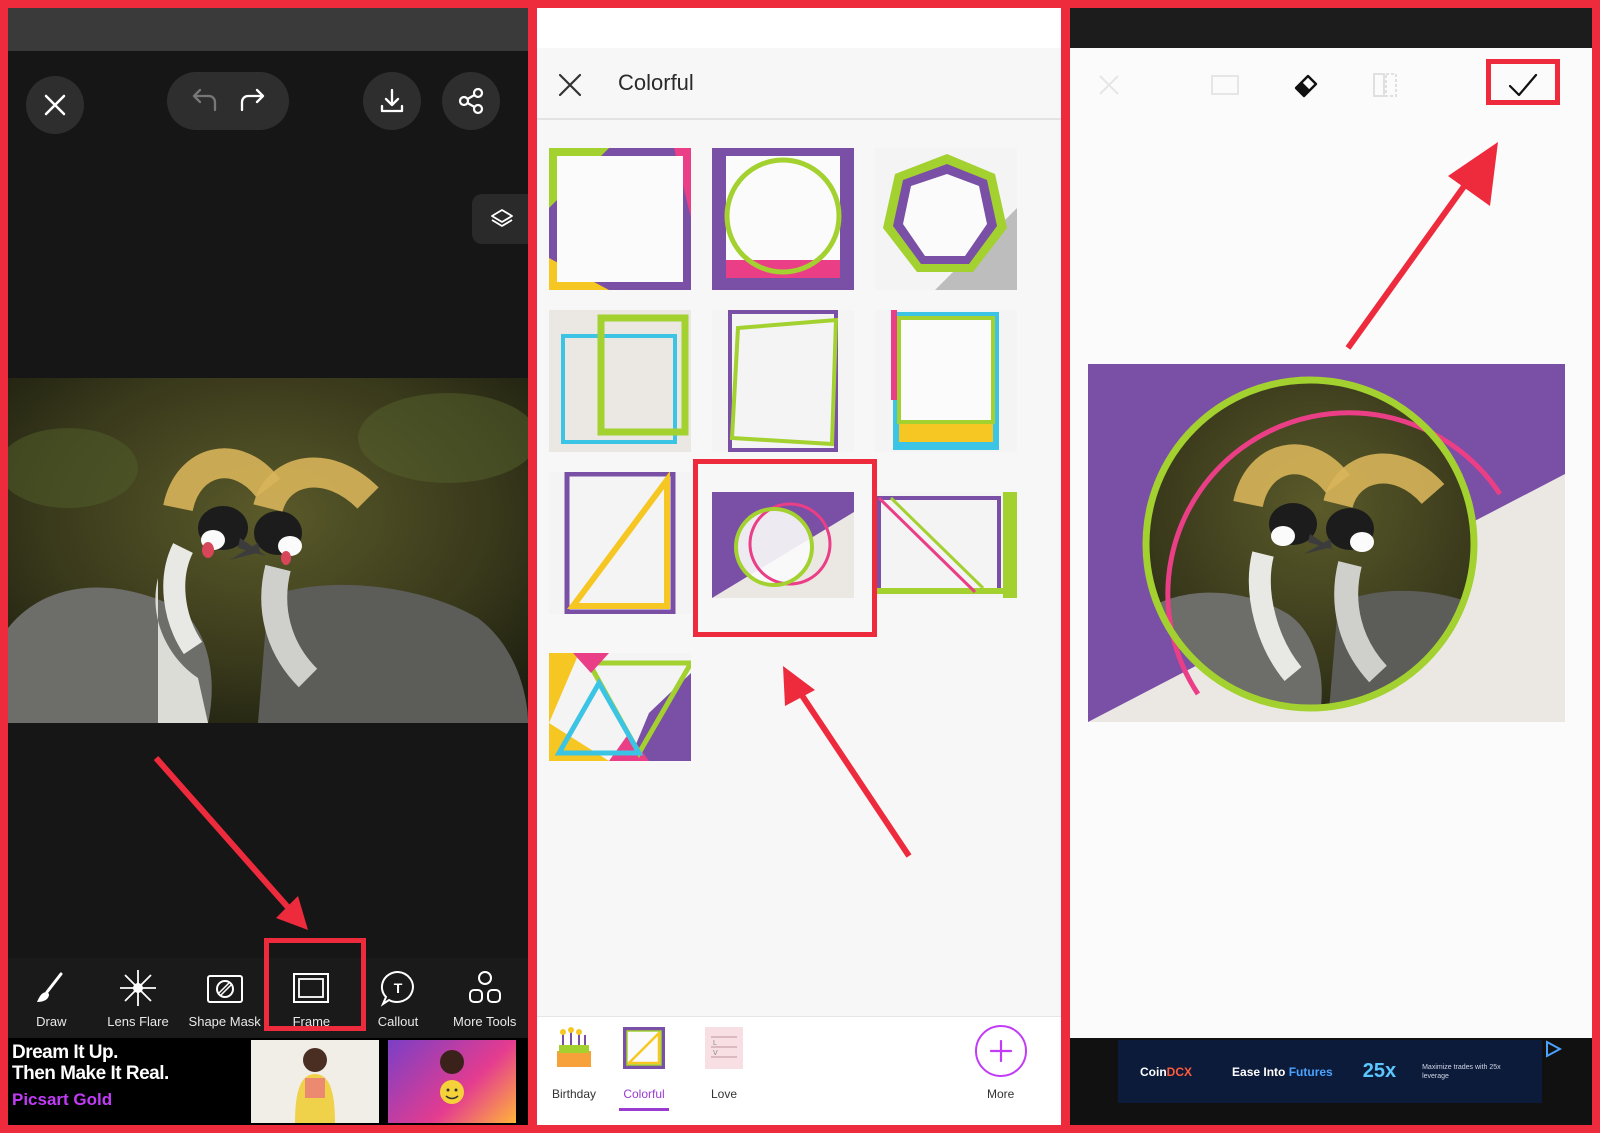  Describe the element at coordinates (485, 1021) in the screenshot. I see `tool-label: More Tools` at that location.